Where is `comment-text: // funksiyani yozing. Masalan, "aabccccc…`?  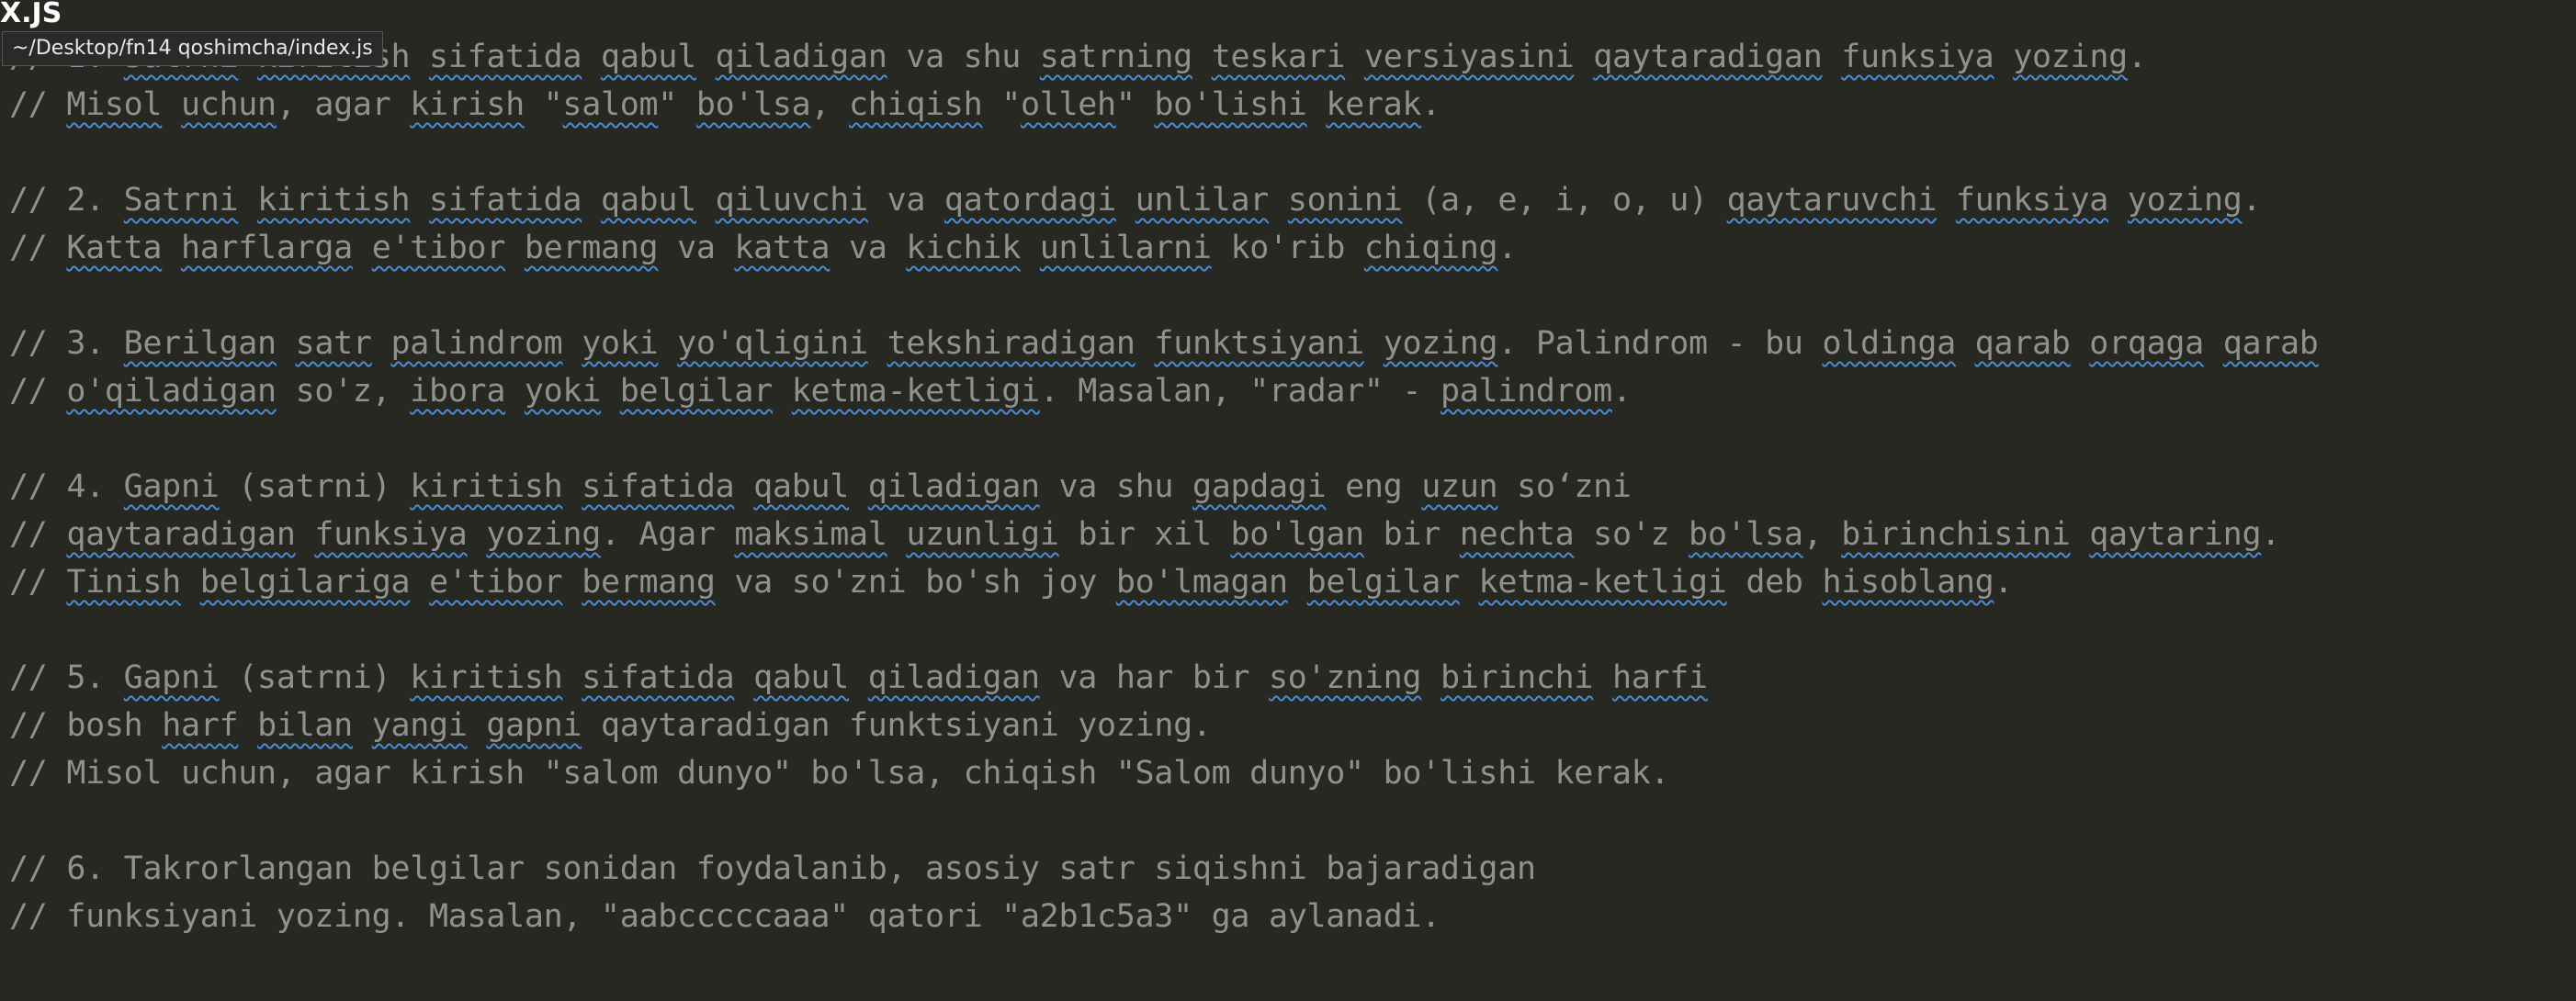 comment-text: // funksiyani yozing. Masalan, "aabccccc… is located at coordinates (725, 917).